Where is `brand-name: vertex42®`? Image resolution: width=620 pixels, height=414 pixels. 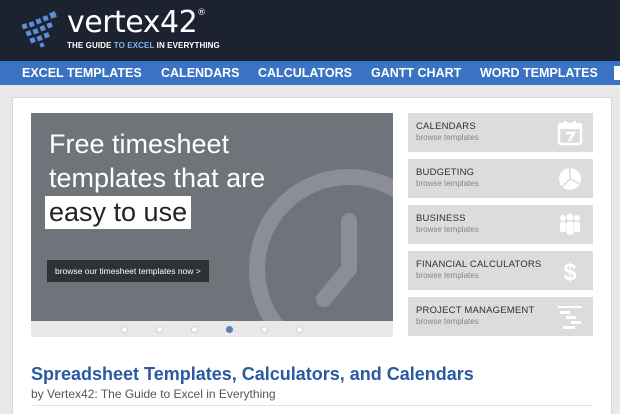 brand-name: vertex42® is located at coordinates (136, 23).